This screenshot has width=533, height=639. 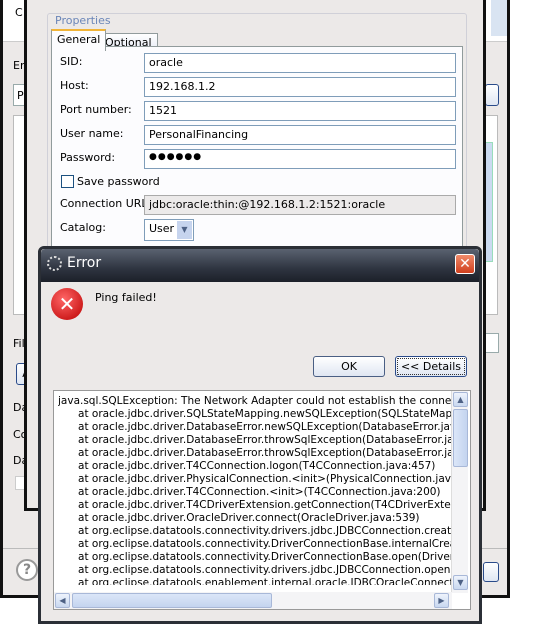 I want to click on scroll-down-icon: ▼, so click(x=460, y=582).